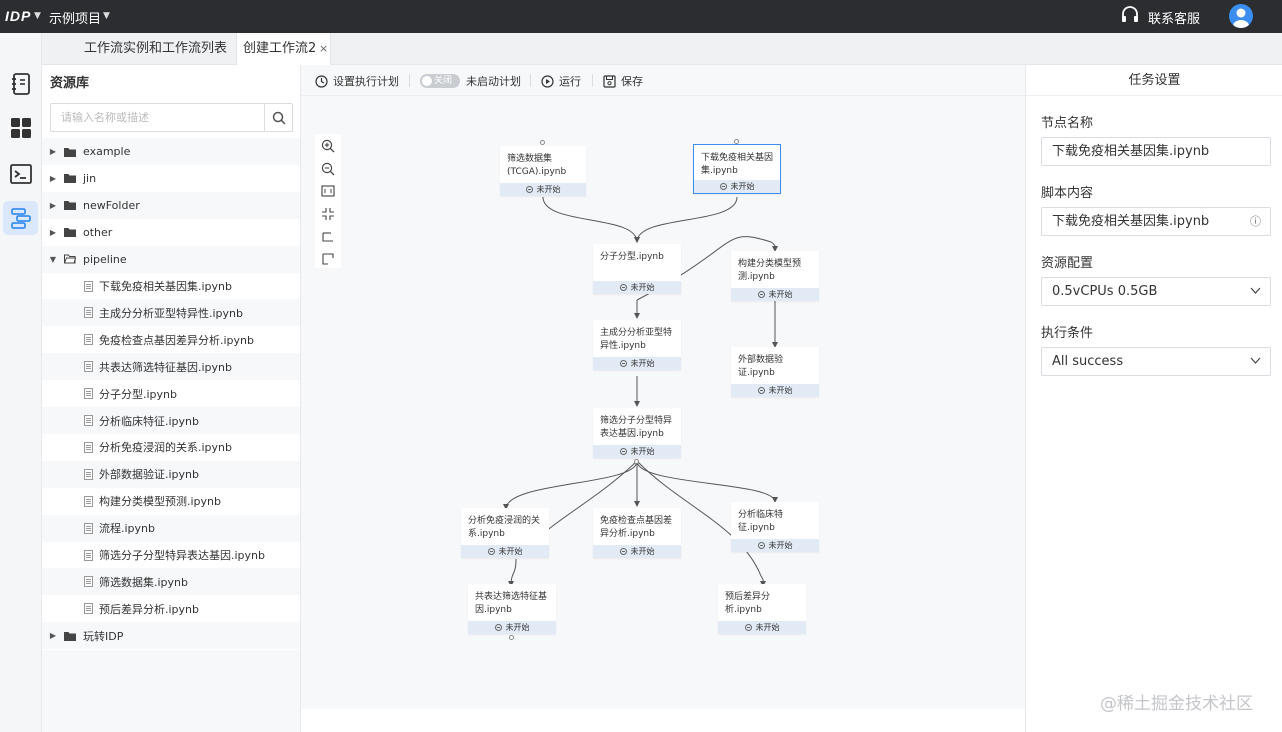  Describe the element at coordinates (591, 219) in the screenshot. I see `edge` at that location.